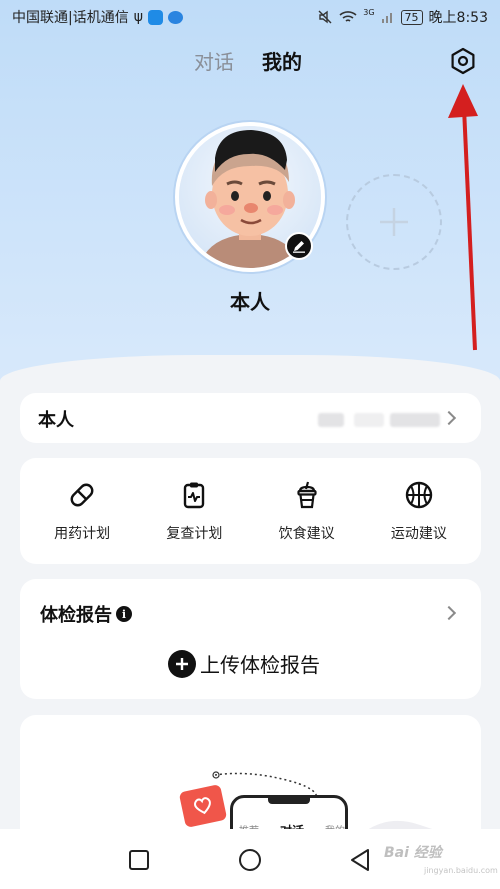 The height and width of the screenshot is (889, 500). What do you see at coordinates (76, 615) in the screenshot?
I see `report-title-text: 体检报告` at bounding box center [76, 615].